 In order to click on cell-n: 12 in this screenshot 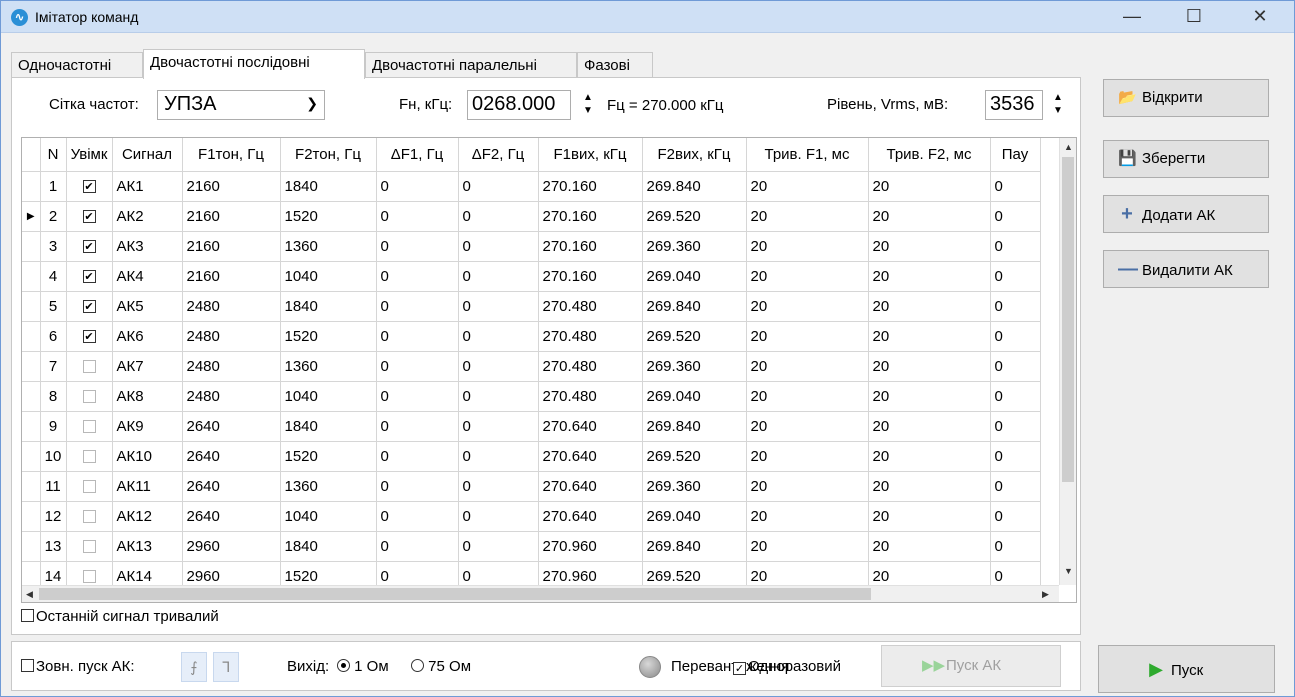, I will do `click(53, 516)`.